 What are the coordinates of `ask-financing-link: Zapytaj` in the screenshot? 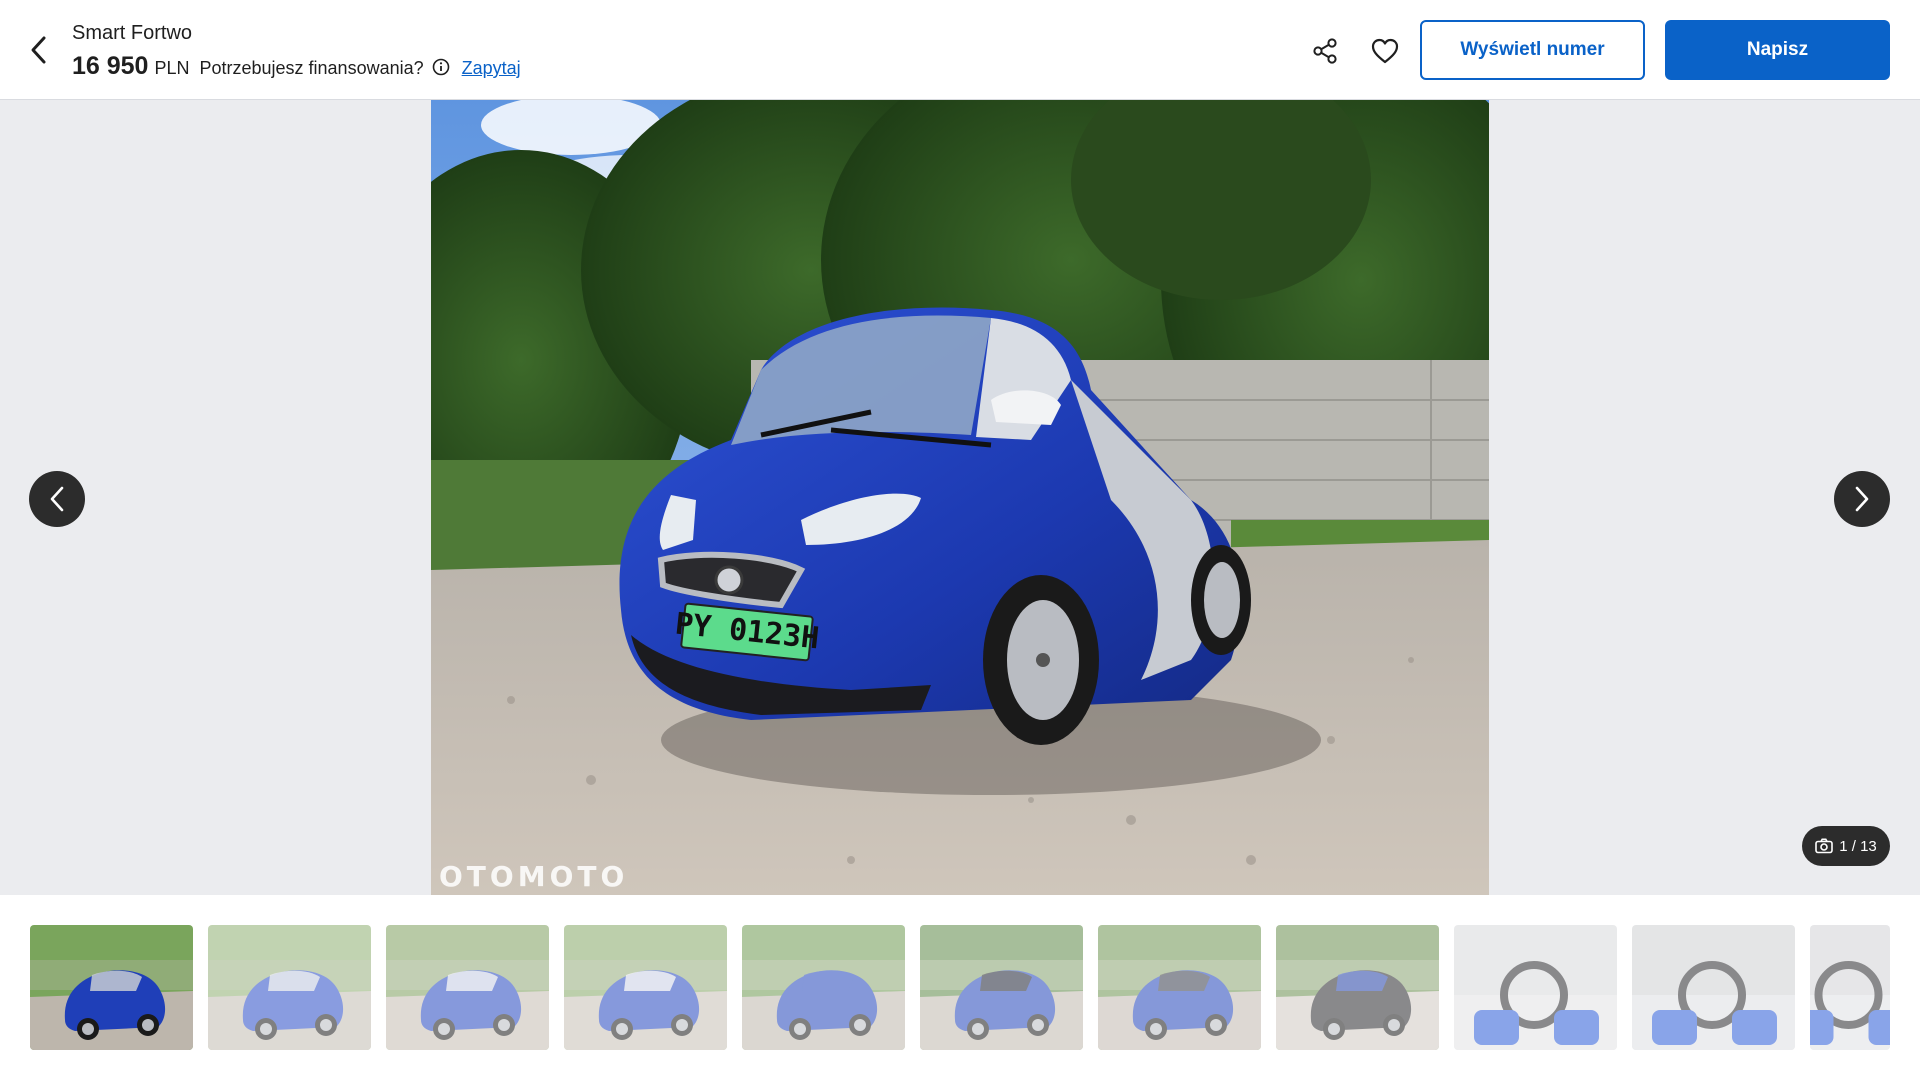 It's located at (491, 68).